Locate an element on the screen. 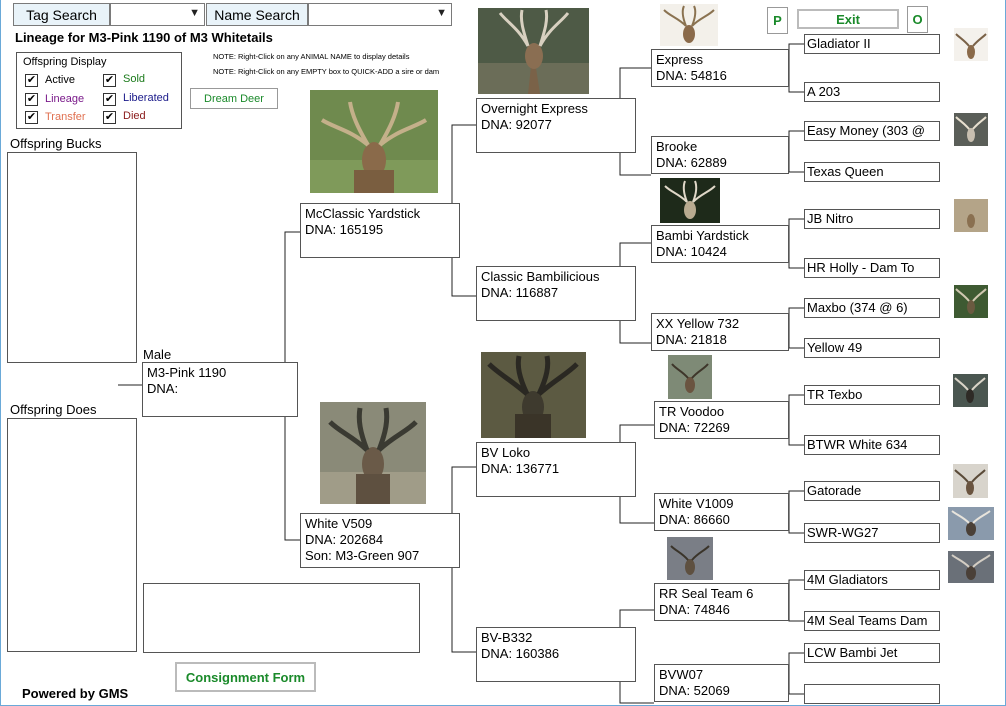 The height and width of the screenshot is (706, 1006). animal-name: 4M Seal Teams Dam is located at coordinates (867, 620).